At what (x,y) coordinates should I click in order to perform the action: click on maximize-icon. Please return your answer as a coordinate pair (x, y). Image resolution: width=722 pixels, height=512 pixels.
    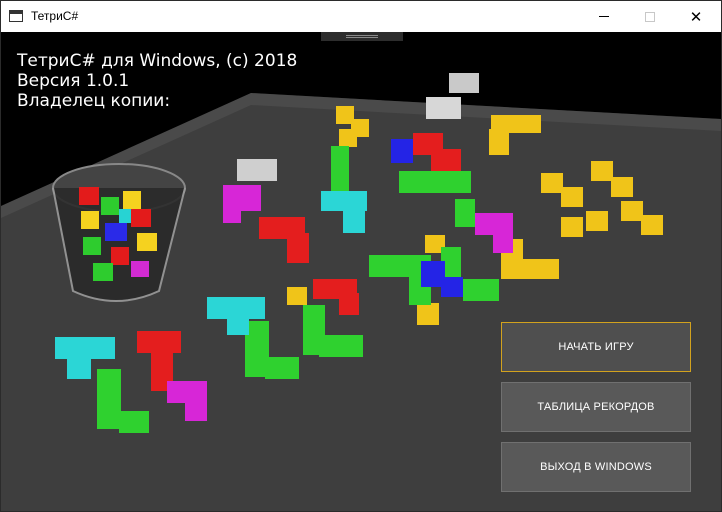
    Looking at the image, I should click on (650, 16).